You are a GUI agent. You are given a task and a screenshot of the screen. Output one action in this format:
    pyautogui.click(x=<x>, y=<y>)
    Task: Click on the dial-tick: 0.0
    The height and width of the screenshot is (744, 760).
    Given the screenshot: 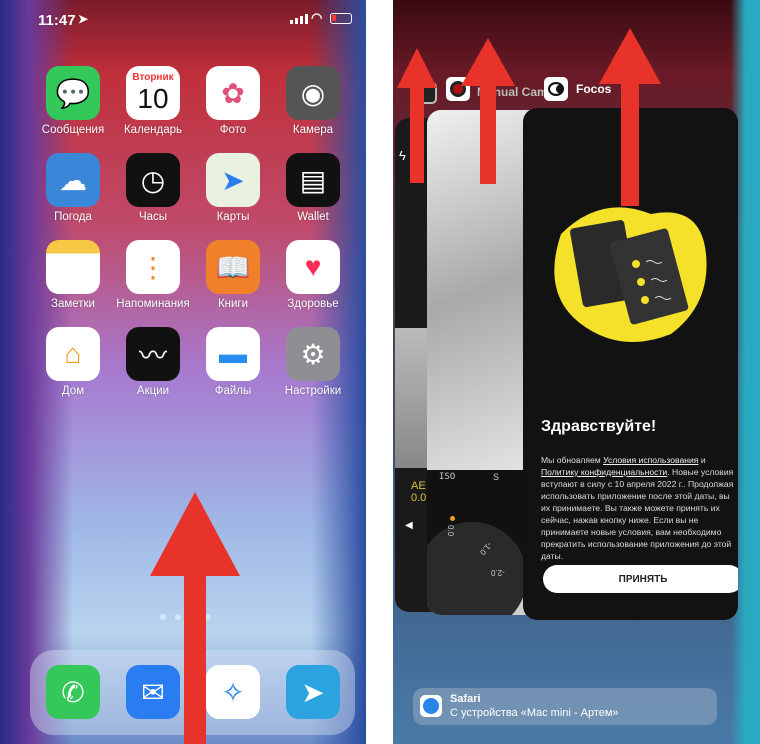 What is the action you would take?
    pyautogui.click(x=451, y=530)
    